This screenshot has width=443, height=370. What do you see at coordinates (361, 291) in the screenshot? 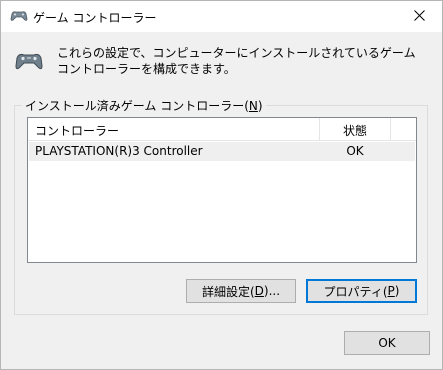
I see `properties-button: プロパティ(P)` at bounding box center [361, 291].